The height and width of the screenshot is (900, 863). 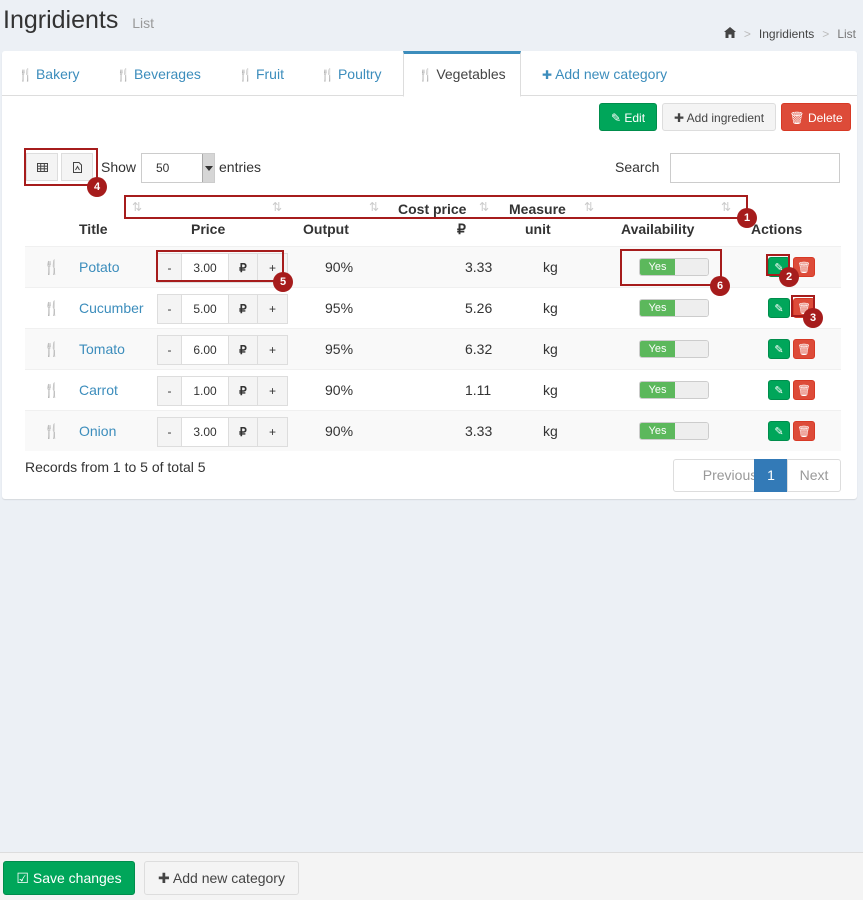 What do you see at coordinates (221, 878) in the screenshot?
I see `add-new-category-button: ✚ Add new category` at bounding box center [221, 878].